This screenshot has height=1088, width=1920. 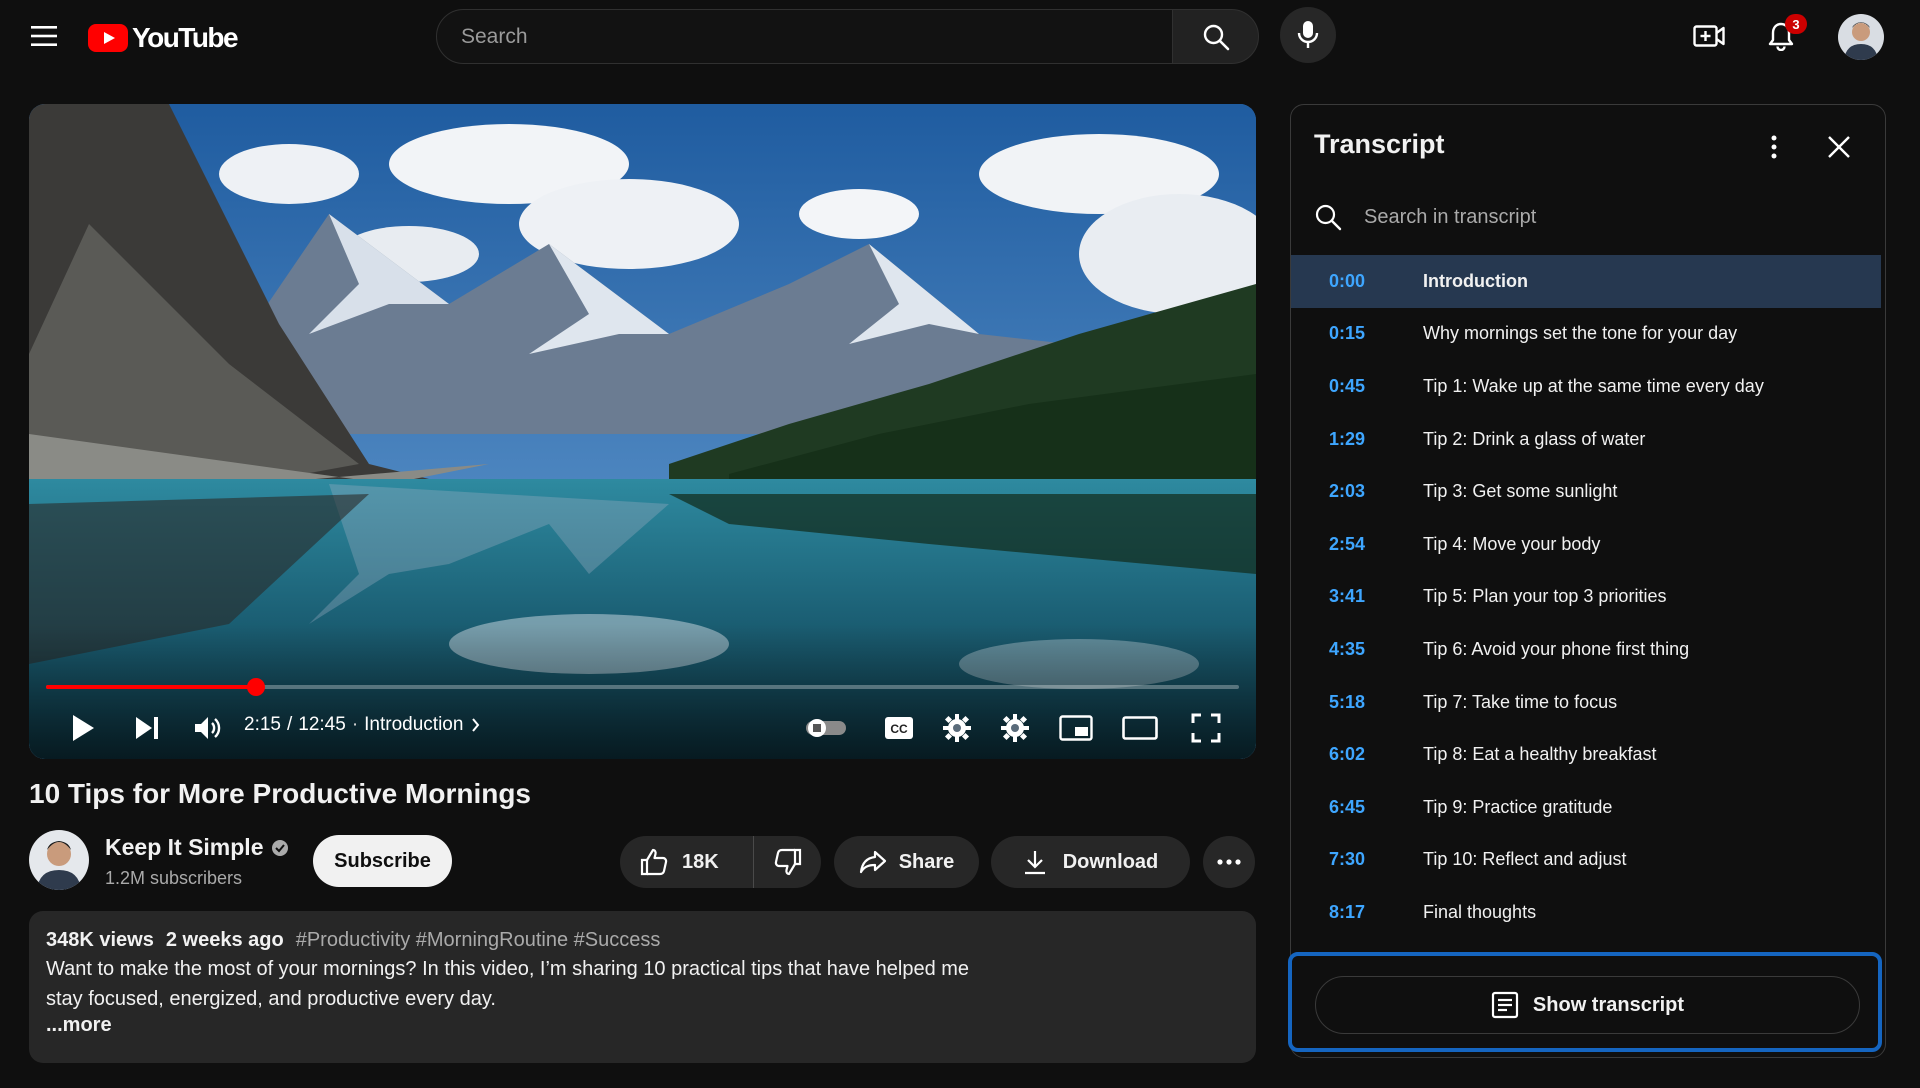 I want to click on segment-text: Tip 8: Eat a healthy breakfast, so click(x=1540, y=754).